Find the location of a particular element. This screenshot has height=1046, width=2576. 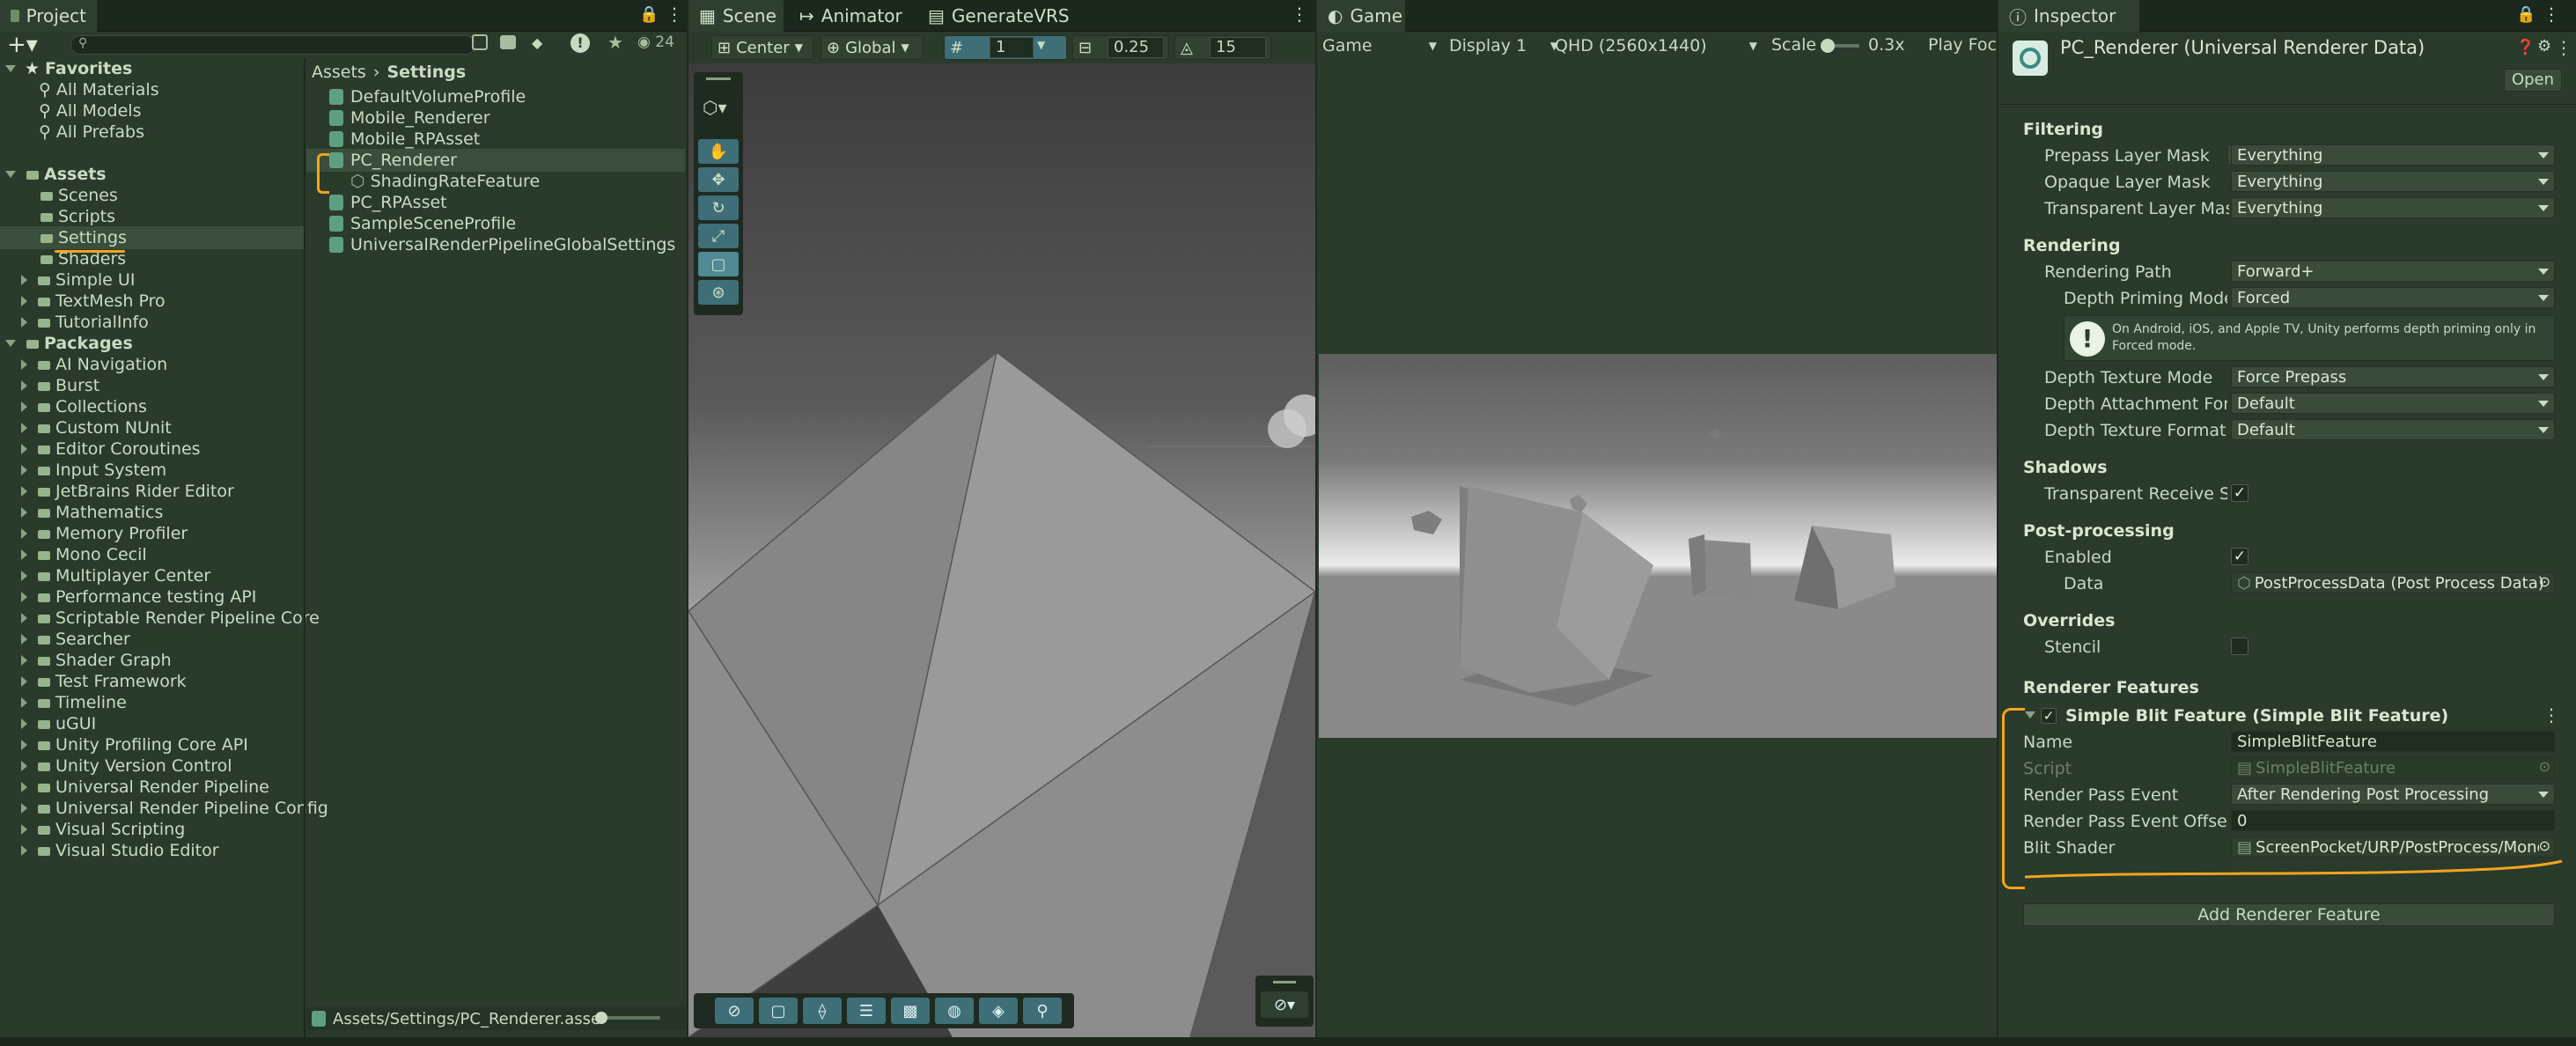

package-item: Scriptable Render Pipeline Core is located at coordinates (170, 618).